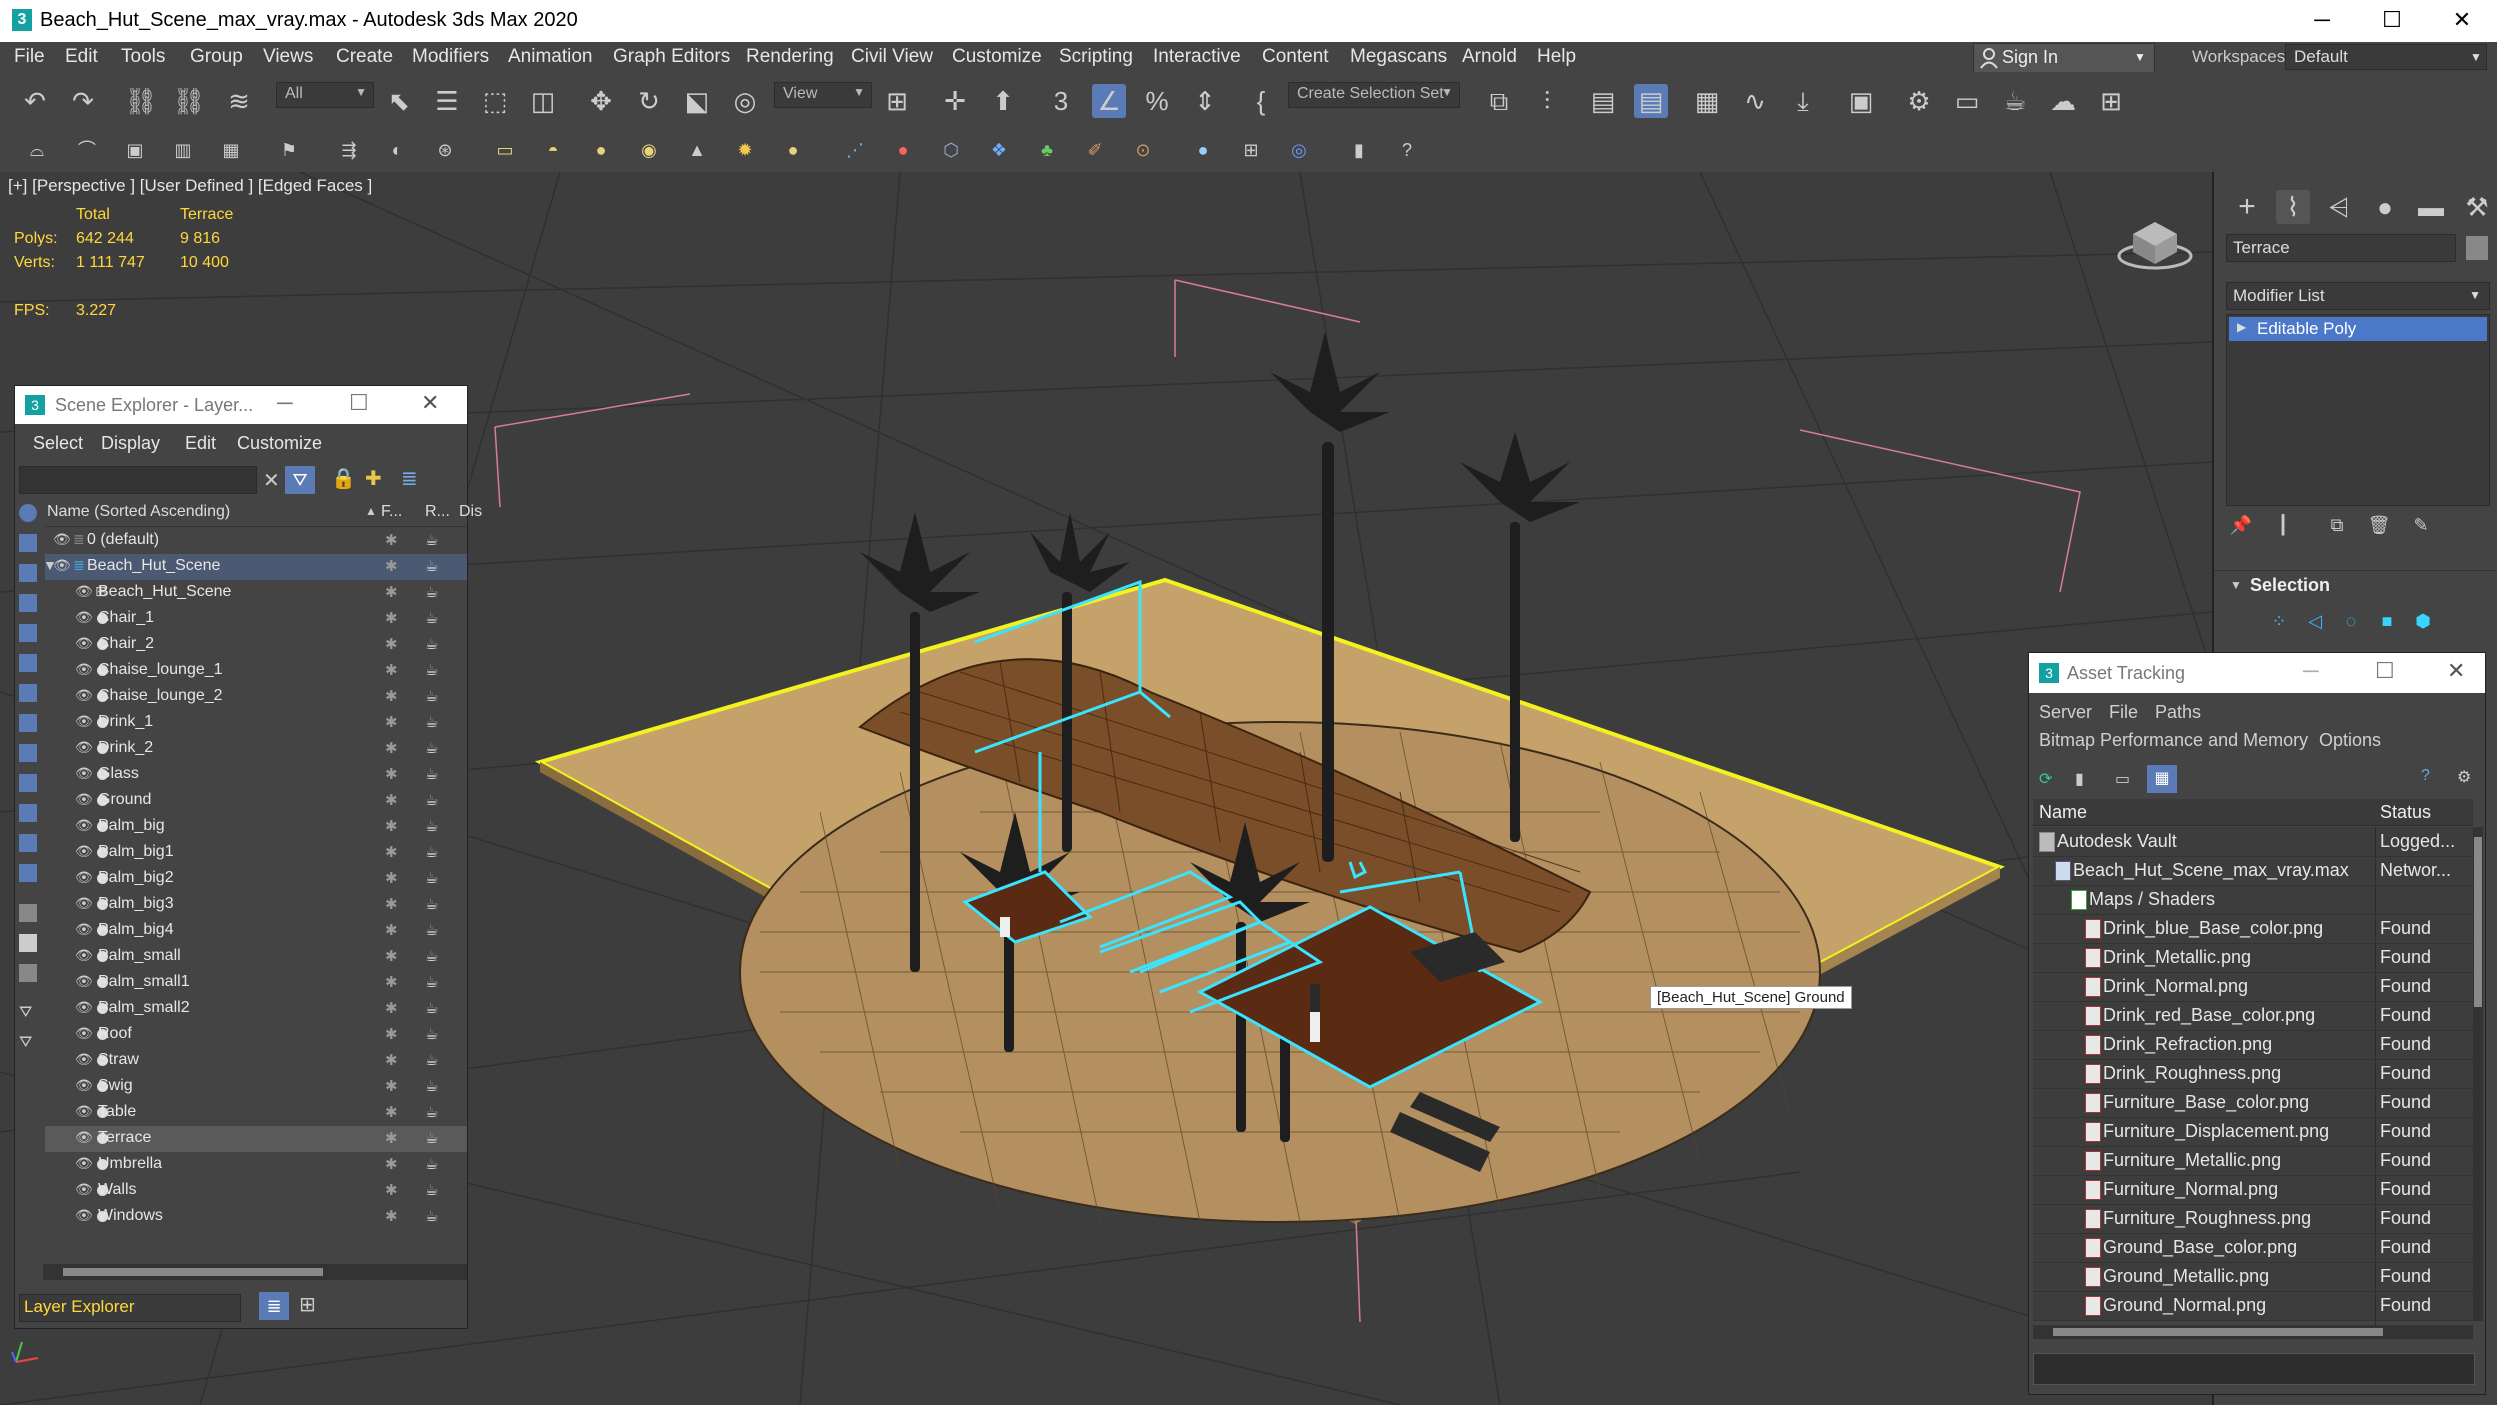 This screenshot has height=1405, width=2497. I want to click on shelf-icon-5: ▦, so click(231, 150).